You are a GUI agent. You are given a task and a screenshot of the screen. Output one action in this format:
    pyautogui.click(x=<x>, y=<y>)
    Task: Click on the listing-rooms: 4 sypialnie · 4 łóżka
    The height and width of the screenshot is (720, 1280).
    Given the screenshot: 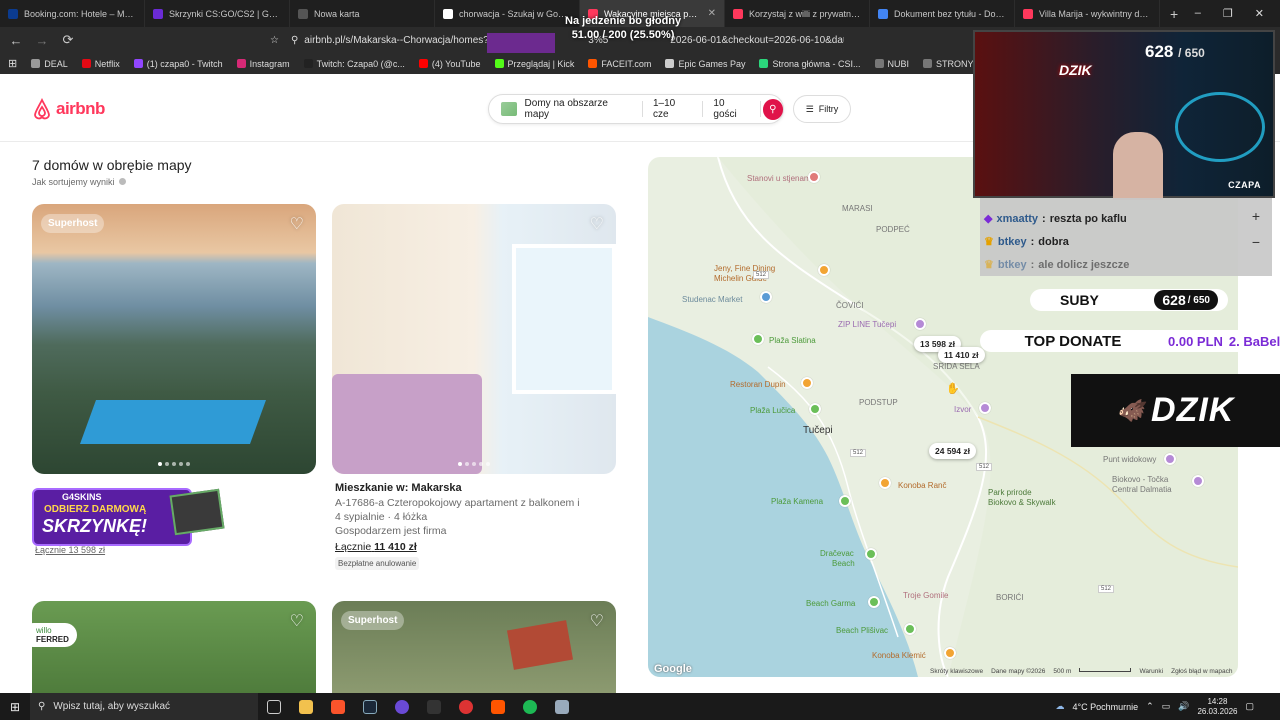 What is the action you would take?
    pyautogui.click(x=381, y=517)
    